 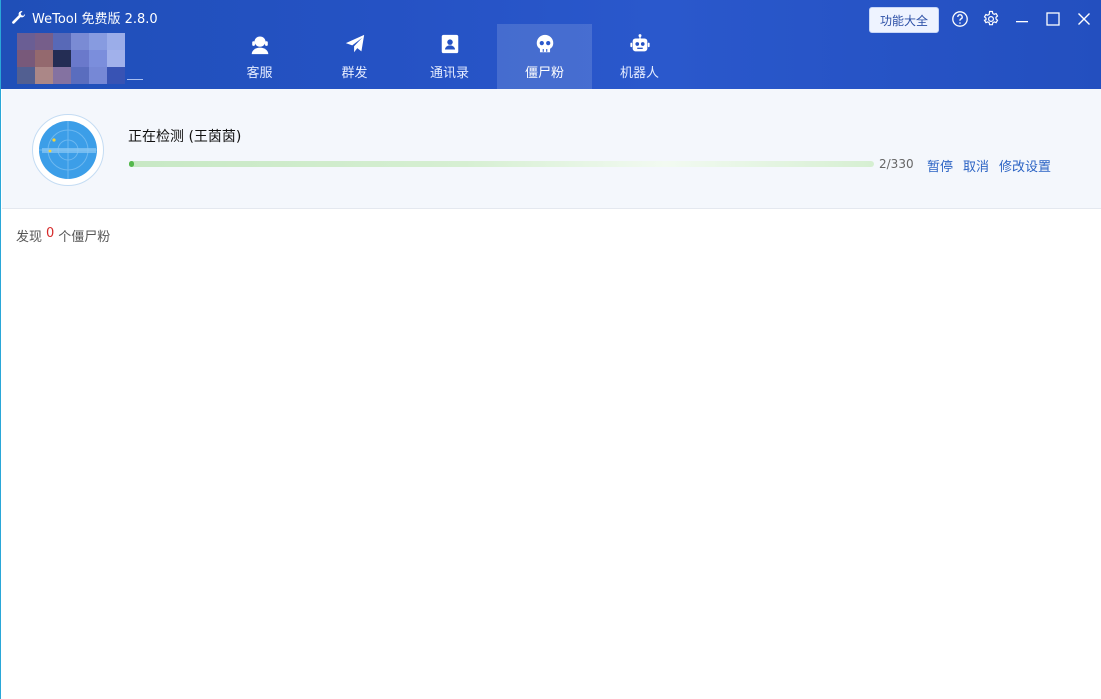 I want to click on progress-count: 2/330, so click(x=896, y=164).